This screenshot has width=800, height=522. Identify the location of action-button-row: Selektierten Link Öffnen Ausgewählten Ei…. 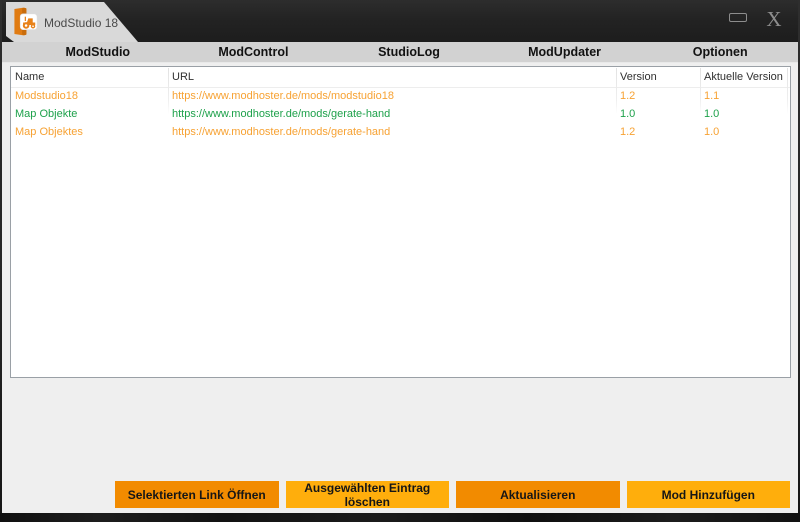
(452, 495).